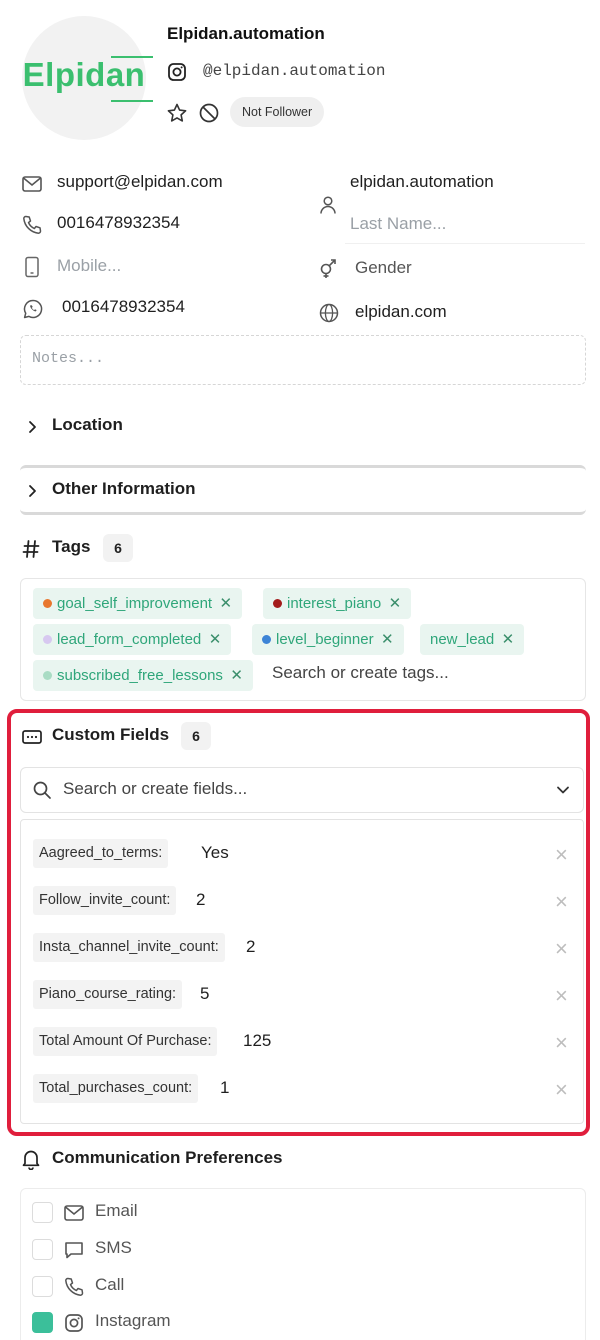 This screenshot has width=600, height=1340. Describe the element at coordinates (325, 639) in the screenshot. I see `tag-label: level_beginner` at that location.